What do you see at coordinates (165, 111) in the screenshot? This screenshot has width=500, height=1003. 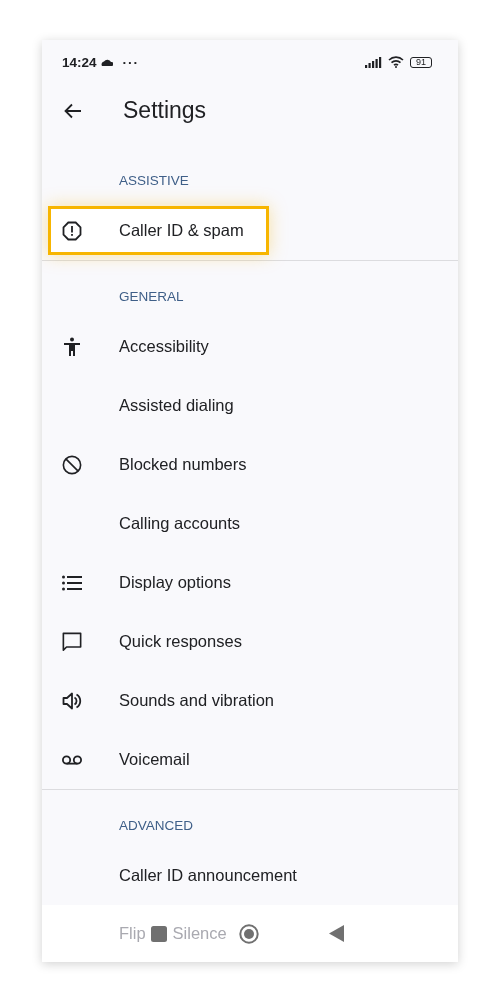 I see `screen-title: Settings` at bounding box center [165, 111].